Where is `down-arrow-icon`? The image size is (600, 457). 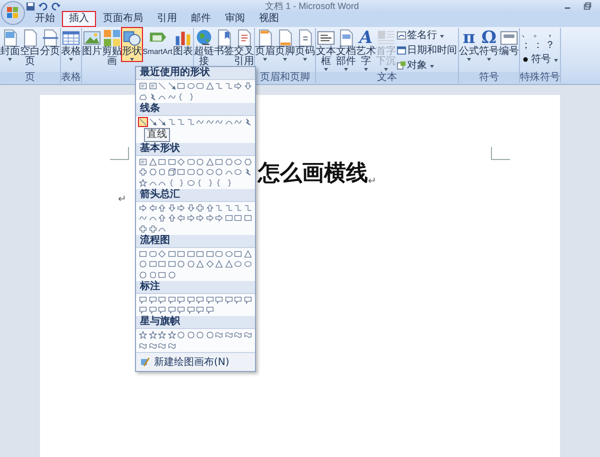
down-arrow-icon is located at coordinates (191, 207).